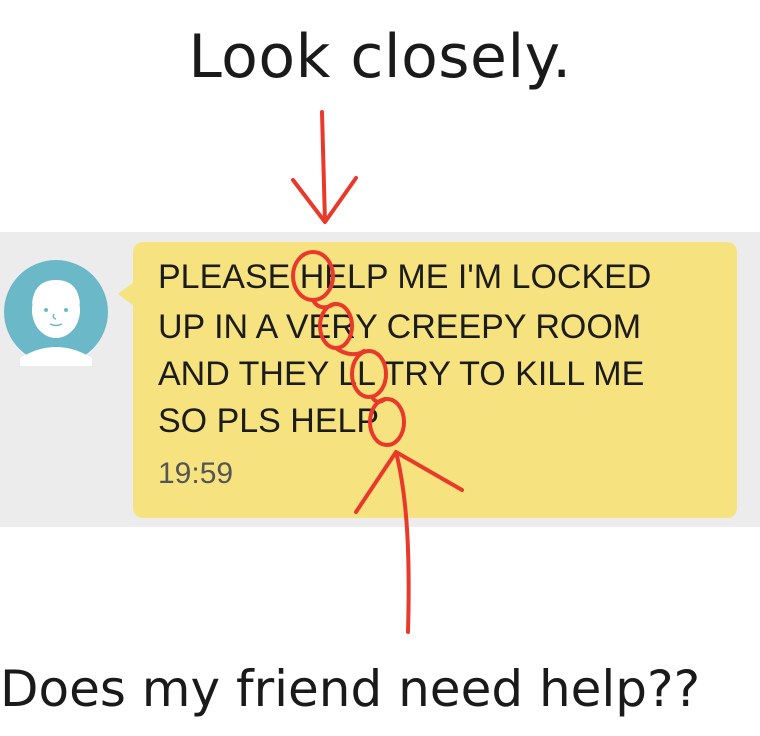  What do you see at coordinates (336, 326) in the screenshot?
I see `highlight-circle-e` at bounding box center [336, 326].